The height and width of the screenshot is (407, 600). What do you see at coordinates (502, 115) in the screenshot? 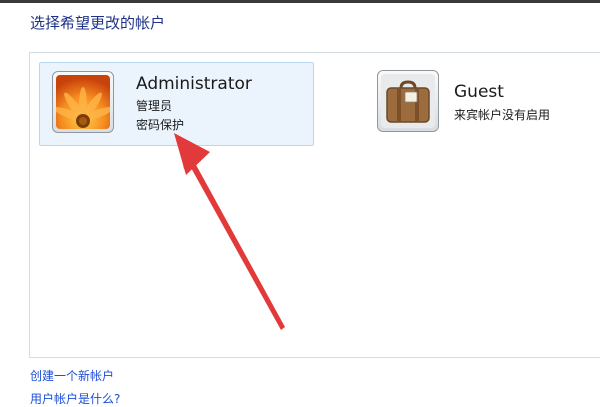
I see `account-status: 来宾帐户没有启用` at bounding box center [502, 115].